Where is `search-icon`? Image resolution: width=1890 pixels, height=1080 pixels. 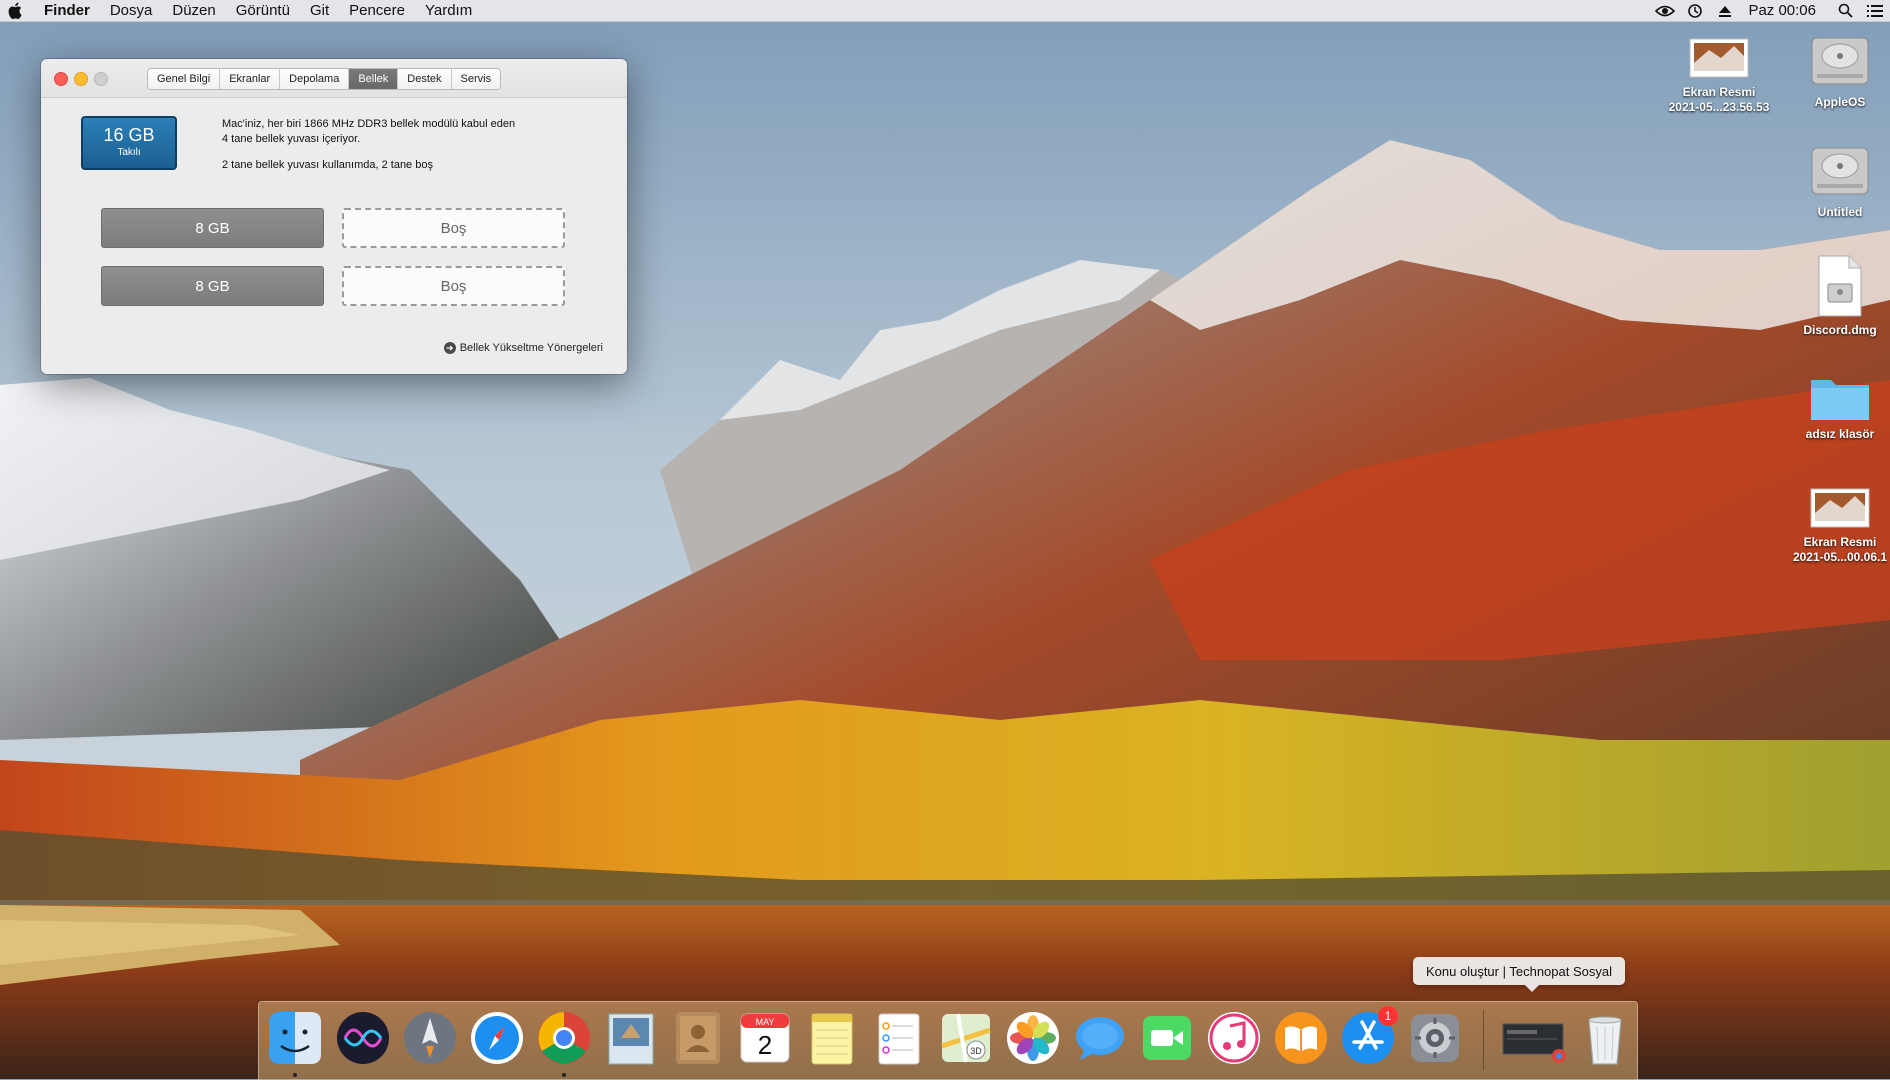 search-icon is located at coordinates (1845, 10).